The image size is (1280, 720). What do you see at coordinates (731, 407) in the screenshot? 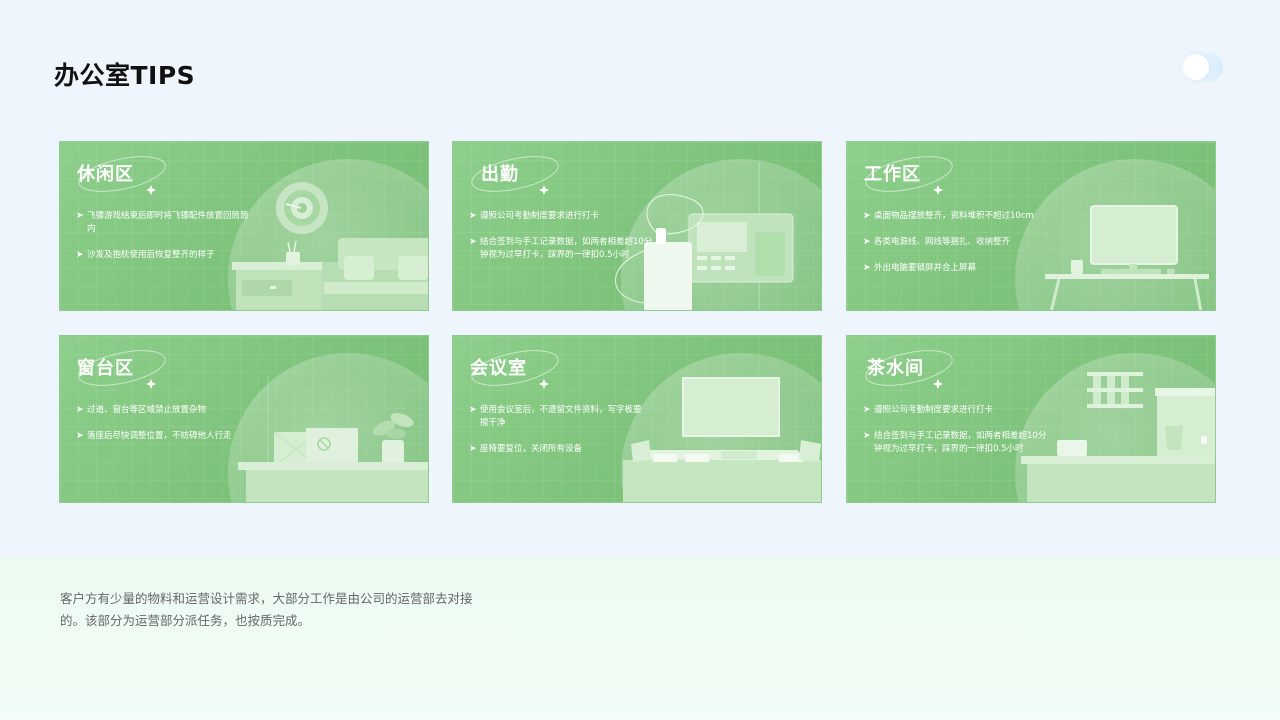
I see `whiteboard-icon` at bounding box center [731, 407].